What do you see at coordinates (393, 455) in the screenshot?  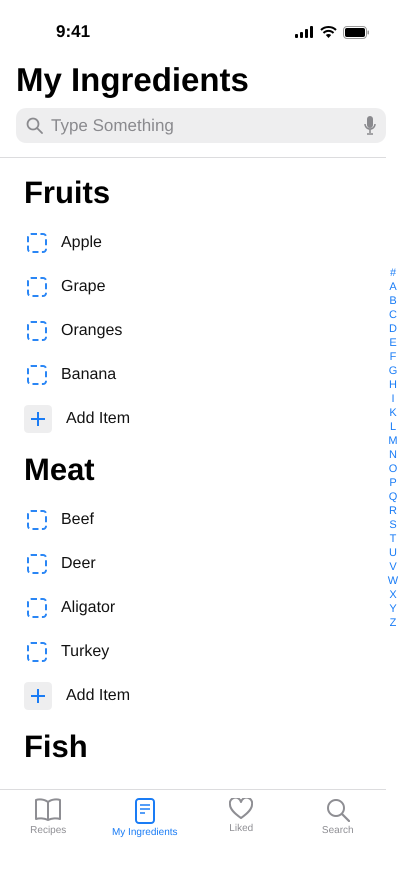 I see `index-letter: N` at bounding box center [393, 455].